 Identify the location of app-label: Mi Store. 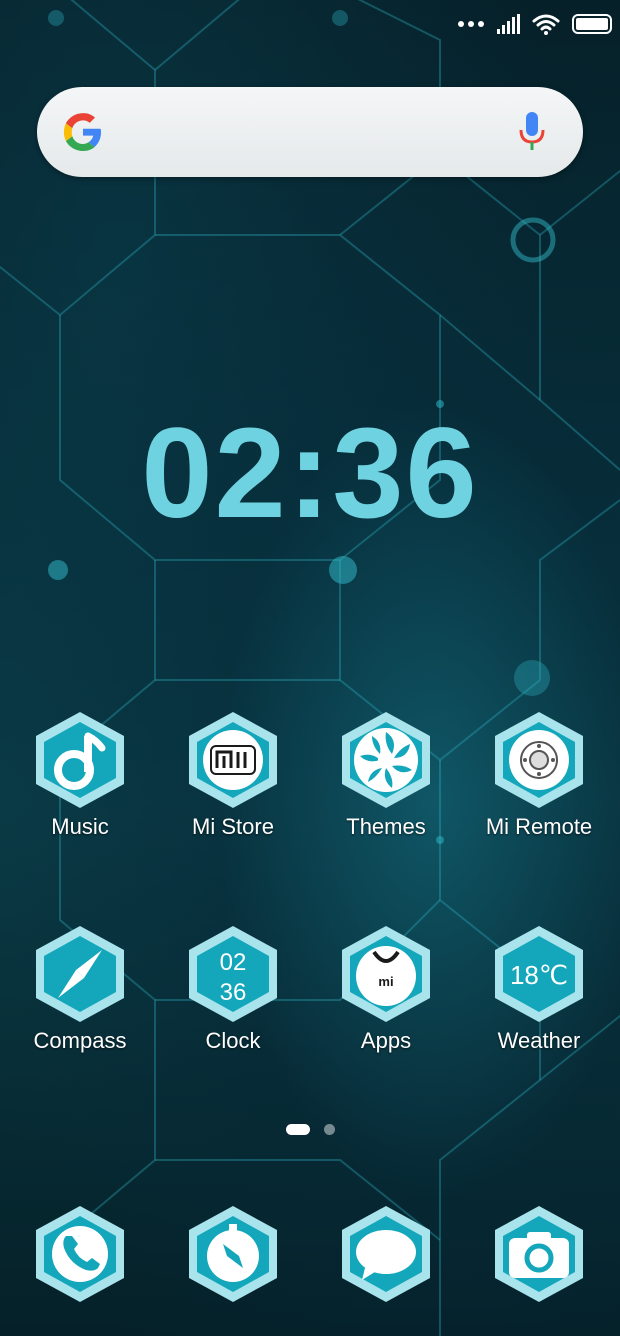
(233, 826).